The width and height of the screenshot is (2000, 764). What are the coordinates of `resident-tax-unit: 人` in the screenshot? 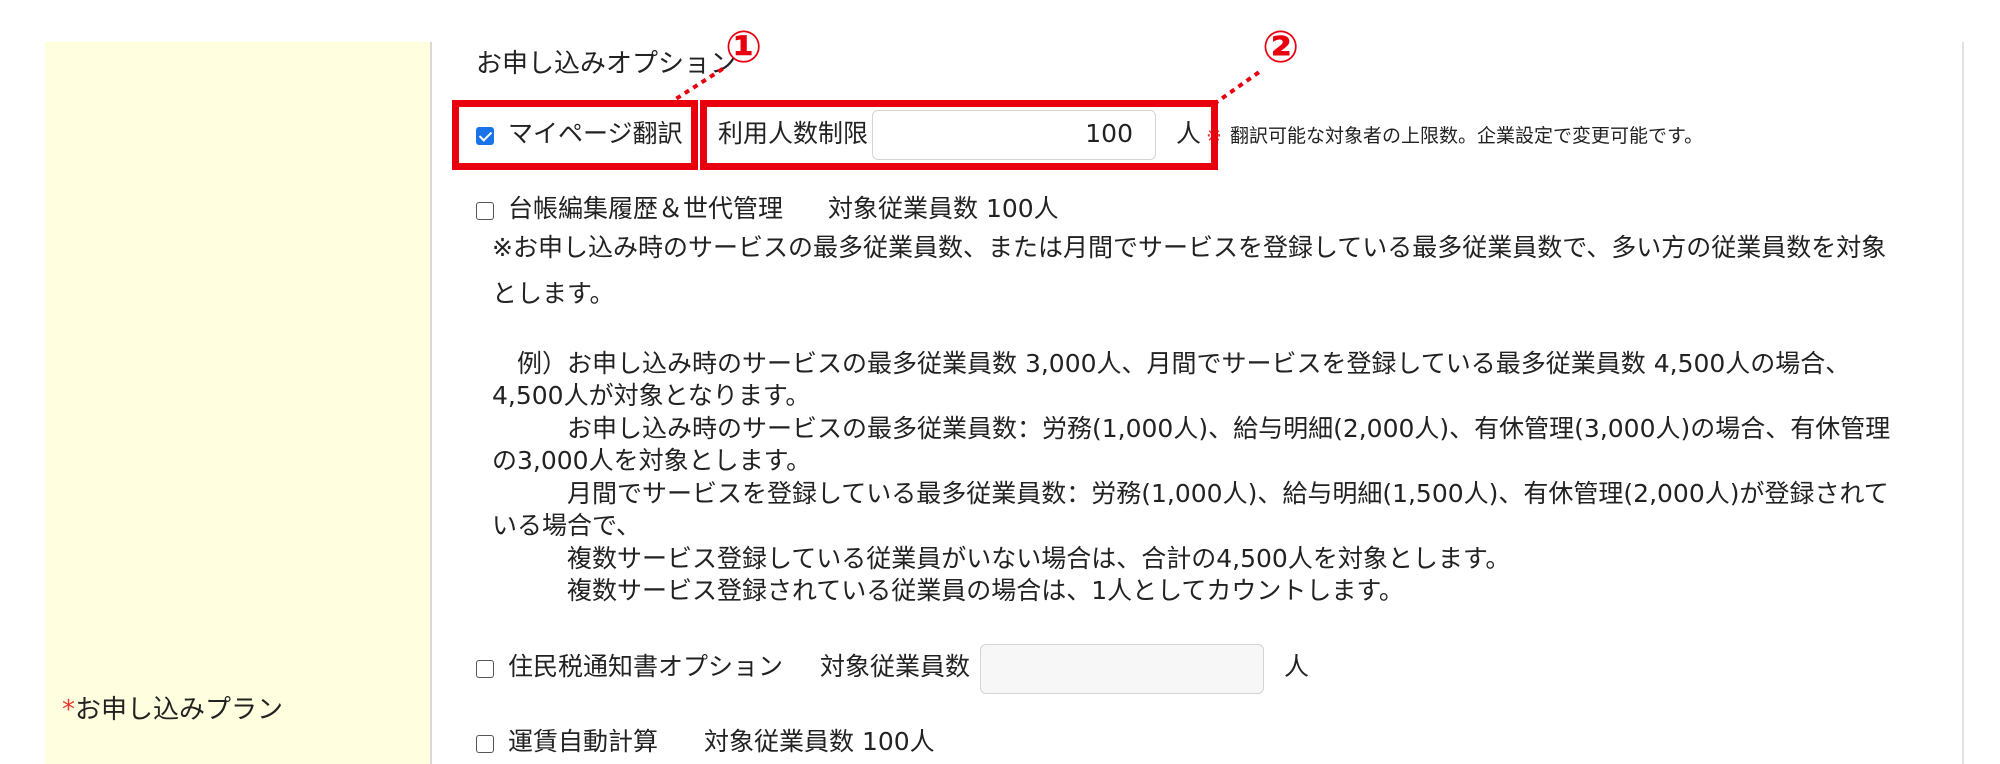 It's located at (1297, 666).